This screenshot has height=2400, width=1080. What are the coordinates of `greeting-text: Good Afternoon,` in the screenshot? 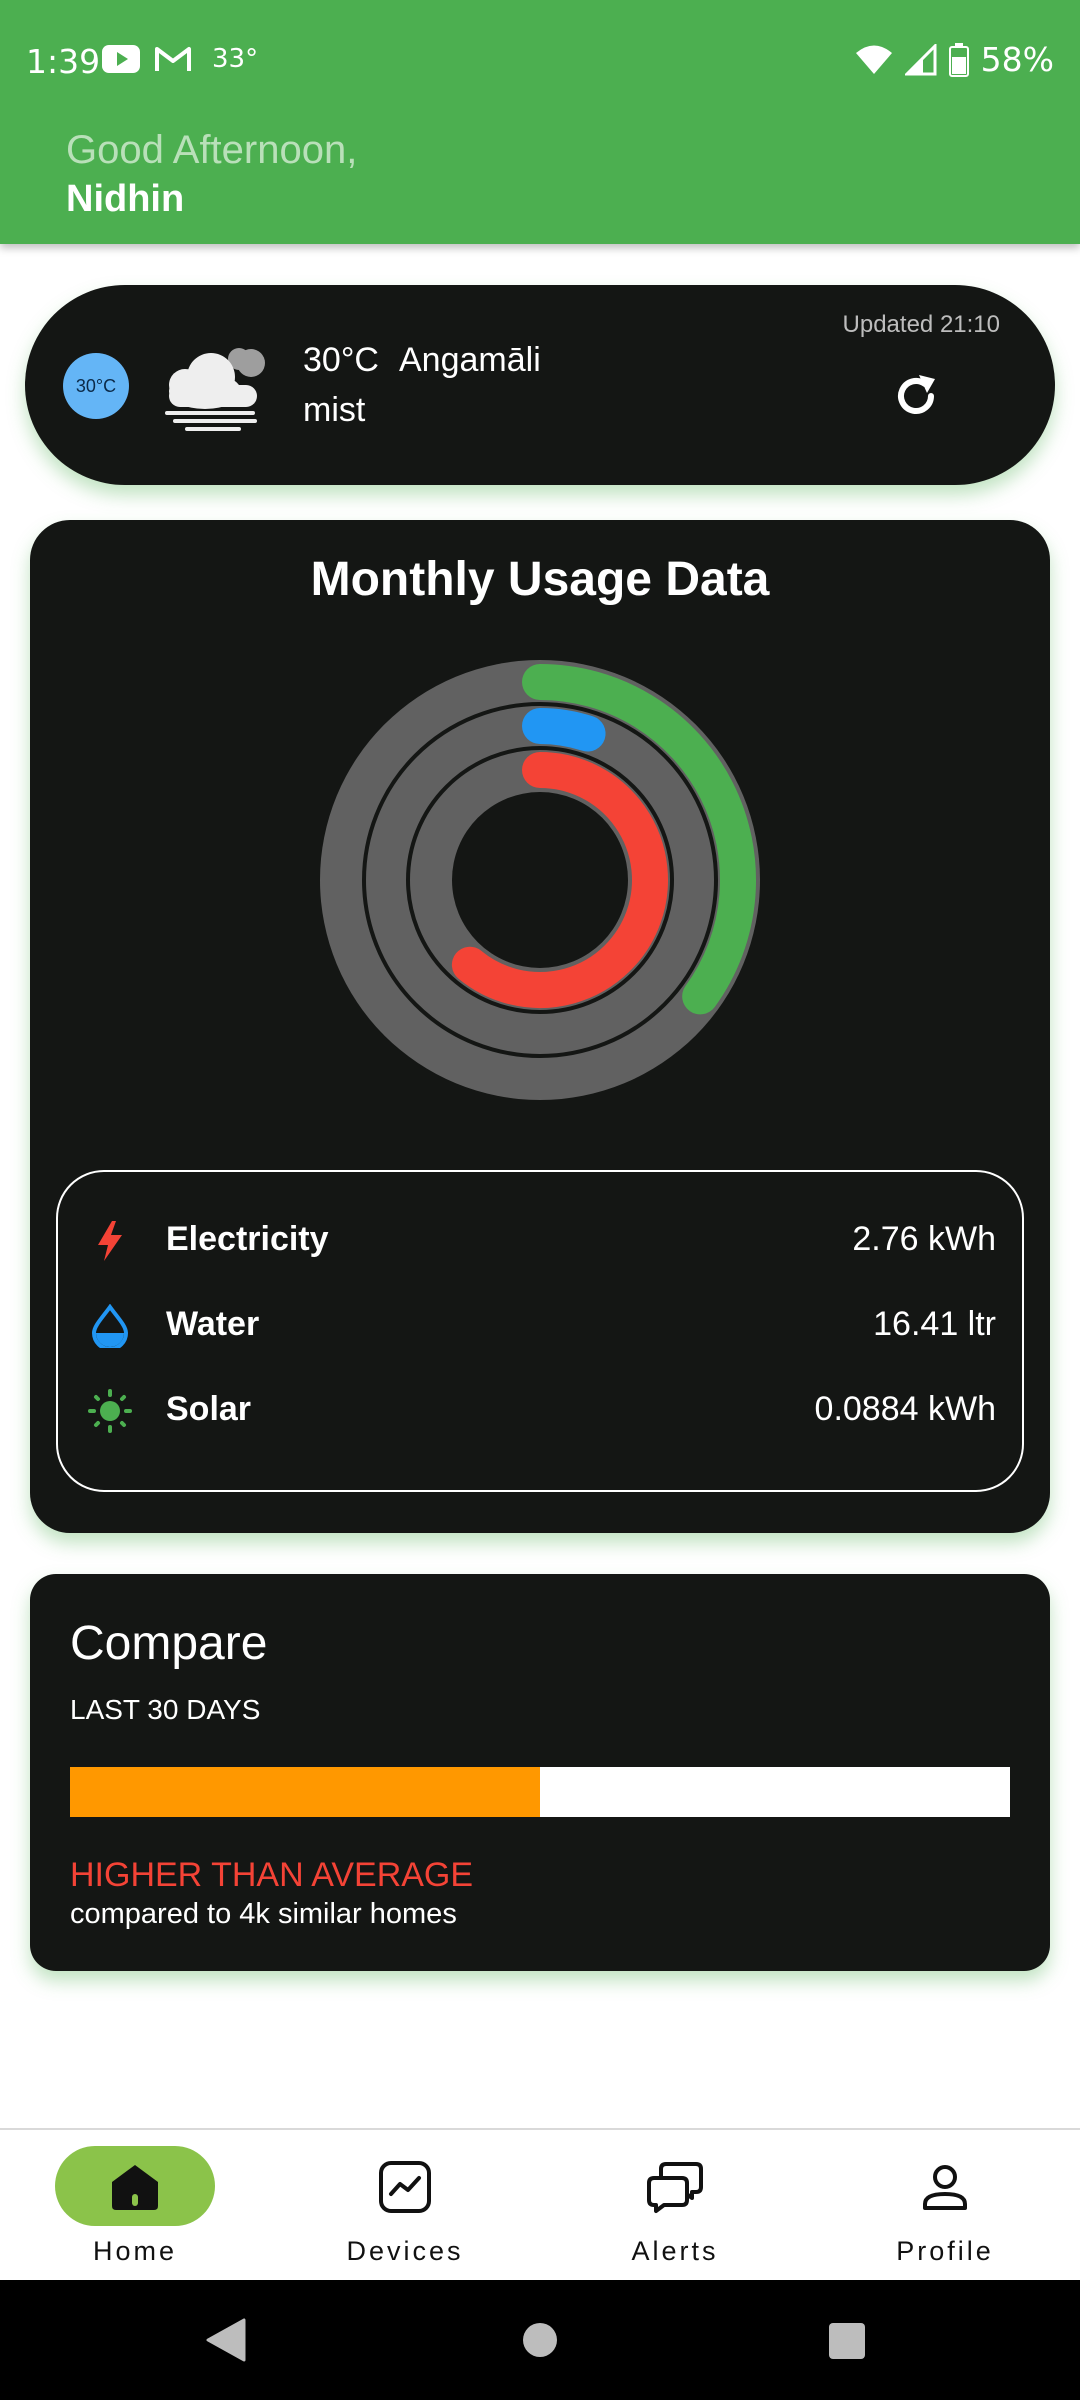 It's located at (212, 150).